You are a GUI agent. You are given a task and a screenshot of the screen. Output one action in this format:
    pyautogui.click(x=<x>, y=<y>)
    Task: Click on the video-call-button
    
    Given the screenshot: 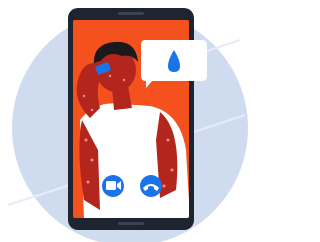 What is the action you would take?
    pyautogui.click(x=113, y=186)
    